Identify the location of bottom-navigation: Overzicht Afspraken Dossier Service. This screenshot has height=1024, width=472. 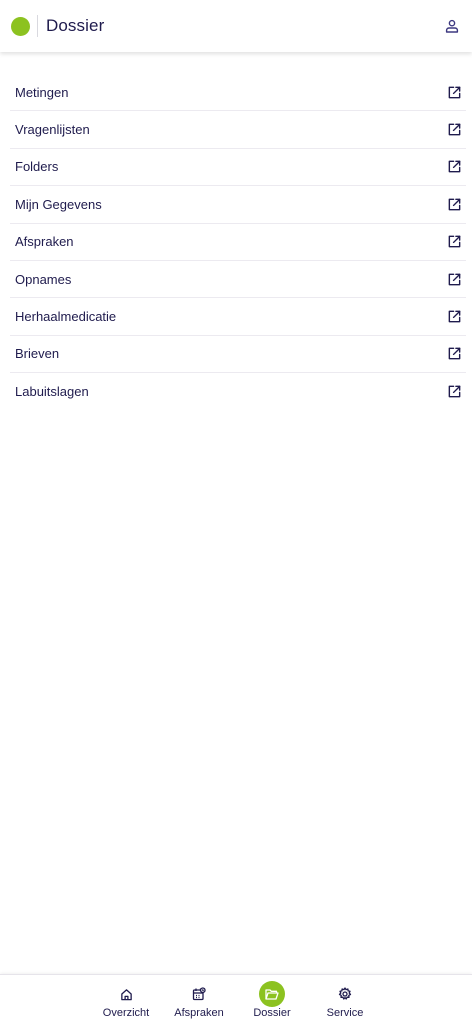
(236, 999).